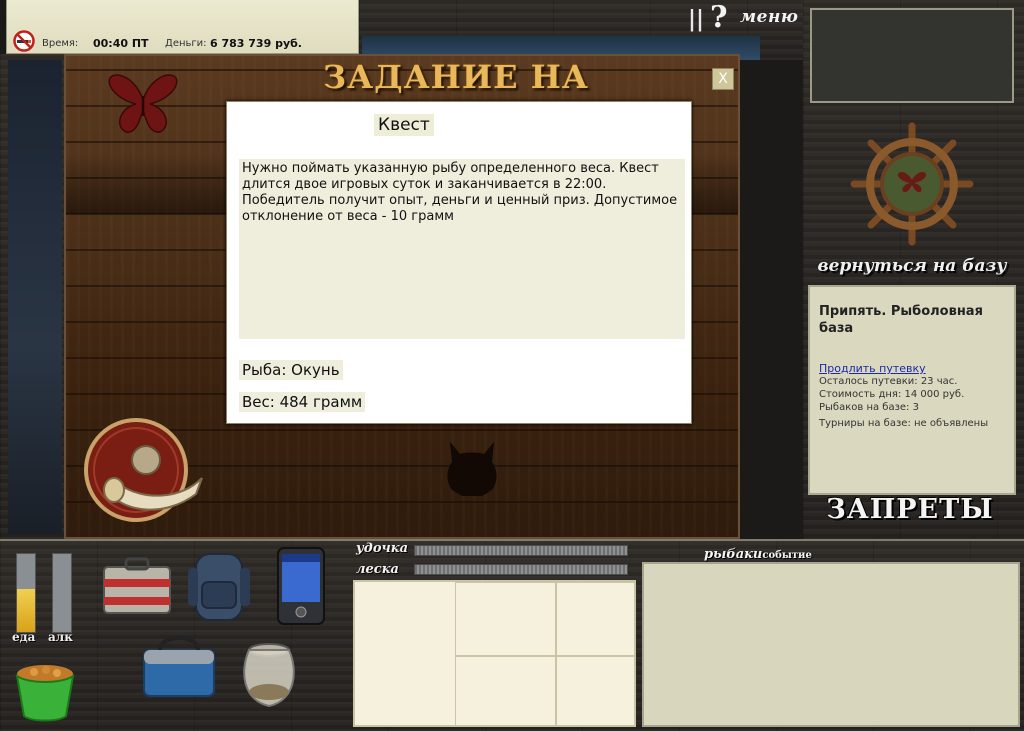  What do you see at coordinates (302, 402) in the screenshot?
I see `quest-weight: Вес: 484 грамм` at bounding box center [302, 402].